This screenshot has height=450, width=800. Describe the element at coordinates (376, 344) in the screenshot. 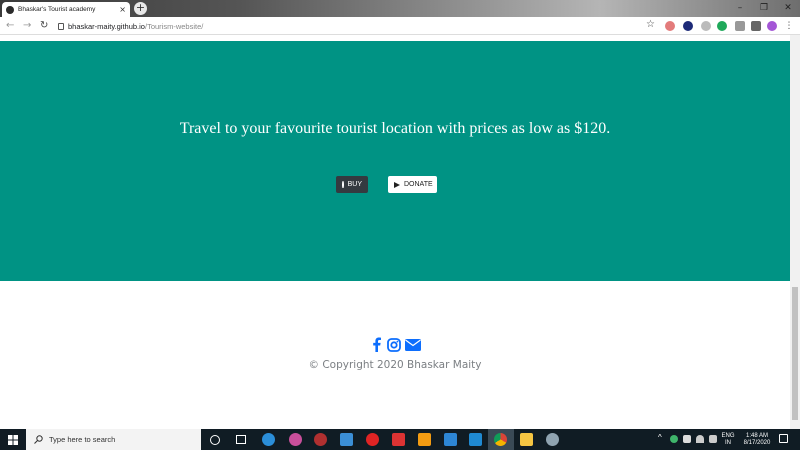

I see `facebook-icon` at that location.